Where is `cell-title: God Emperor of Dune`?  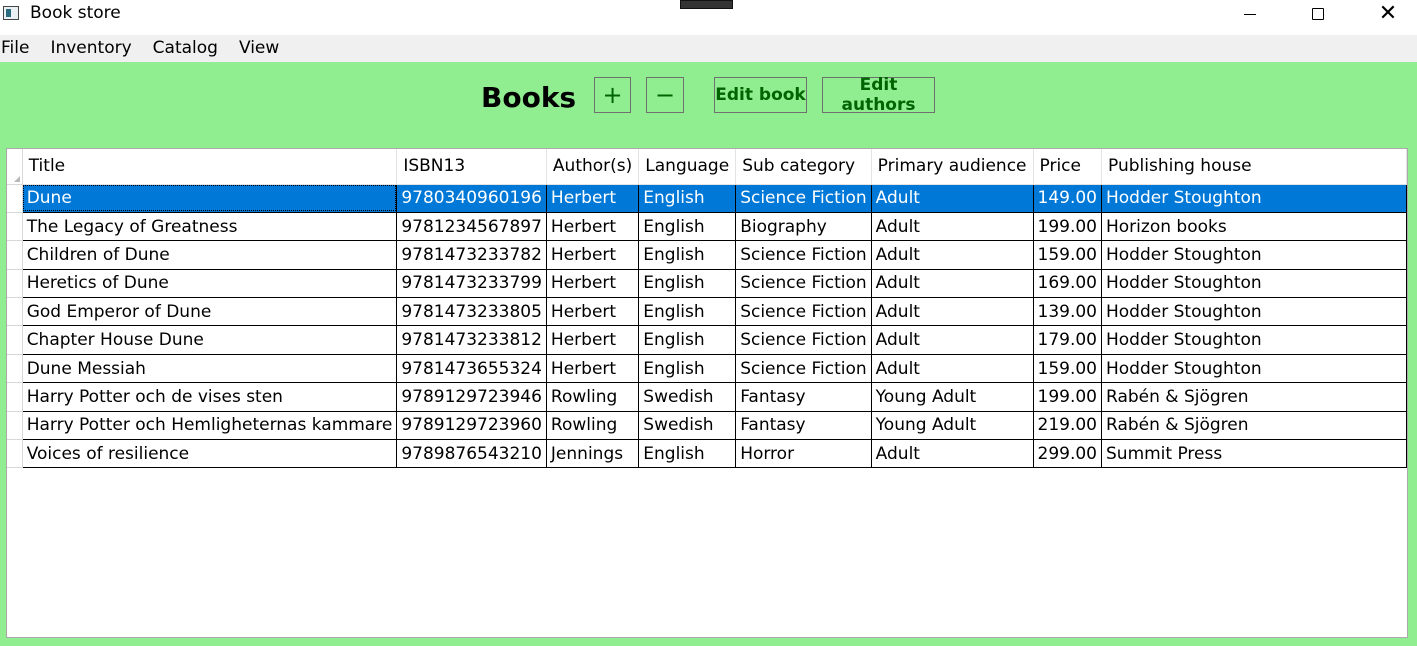 cell-title: God Emperor of Dune is located at coordinates (210, 312).